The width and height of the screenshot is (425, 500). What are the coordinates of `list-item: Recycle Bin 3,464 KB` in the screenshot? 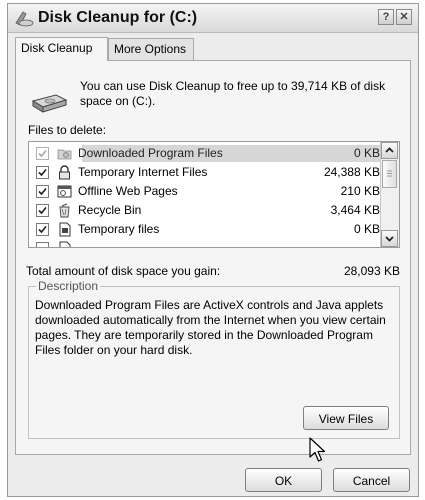 It's located at (205, 210).